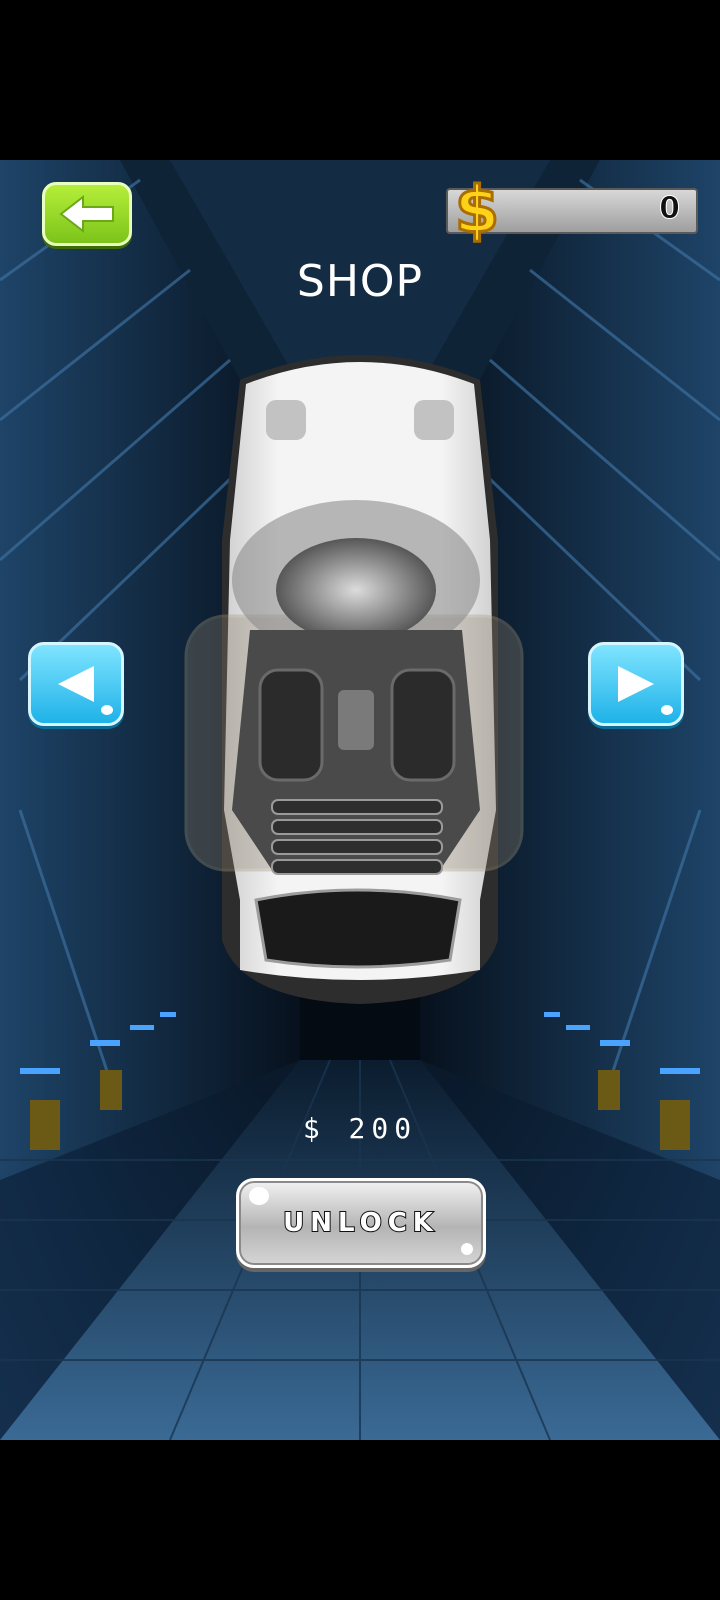 The image size is (720, 1600). I want to click on arrow-left-icon, so click(86, 214).